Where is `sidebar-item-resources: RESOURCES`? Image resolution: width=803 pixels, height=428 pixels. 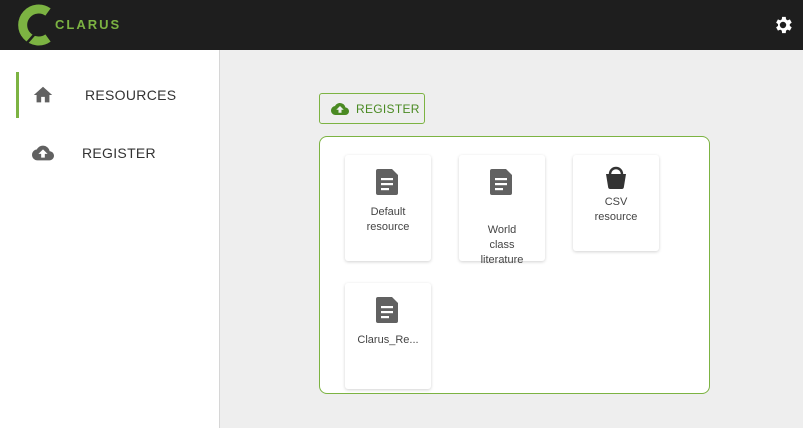 sidebar-item-resources: RESOURCES is located at coordinates (109, 95).